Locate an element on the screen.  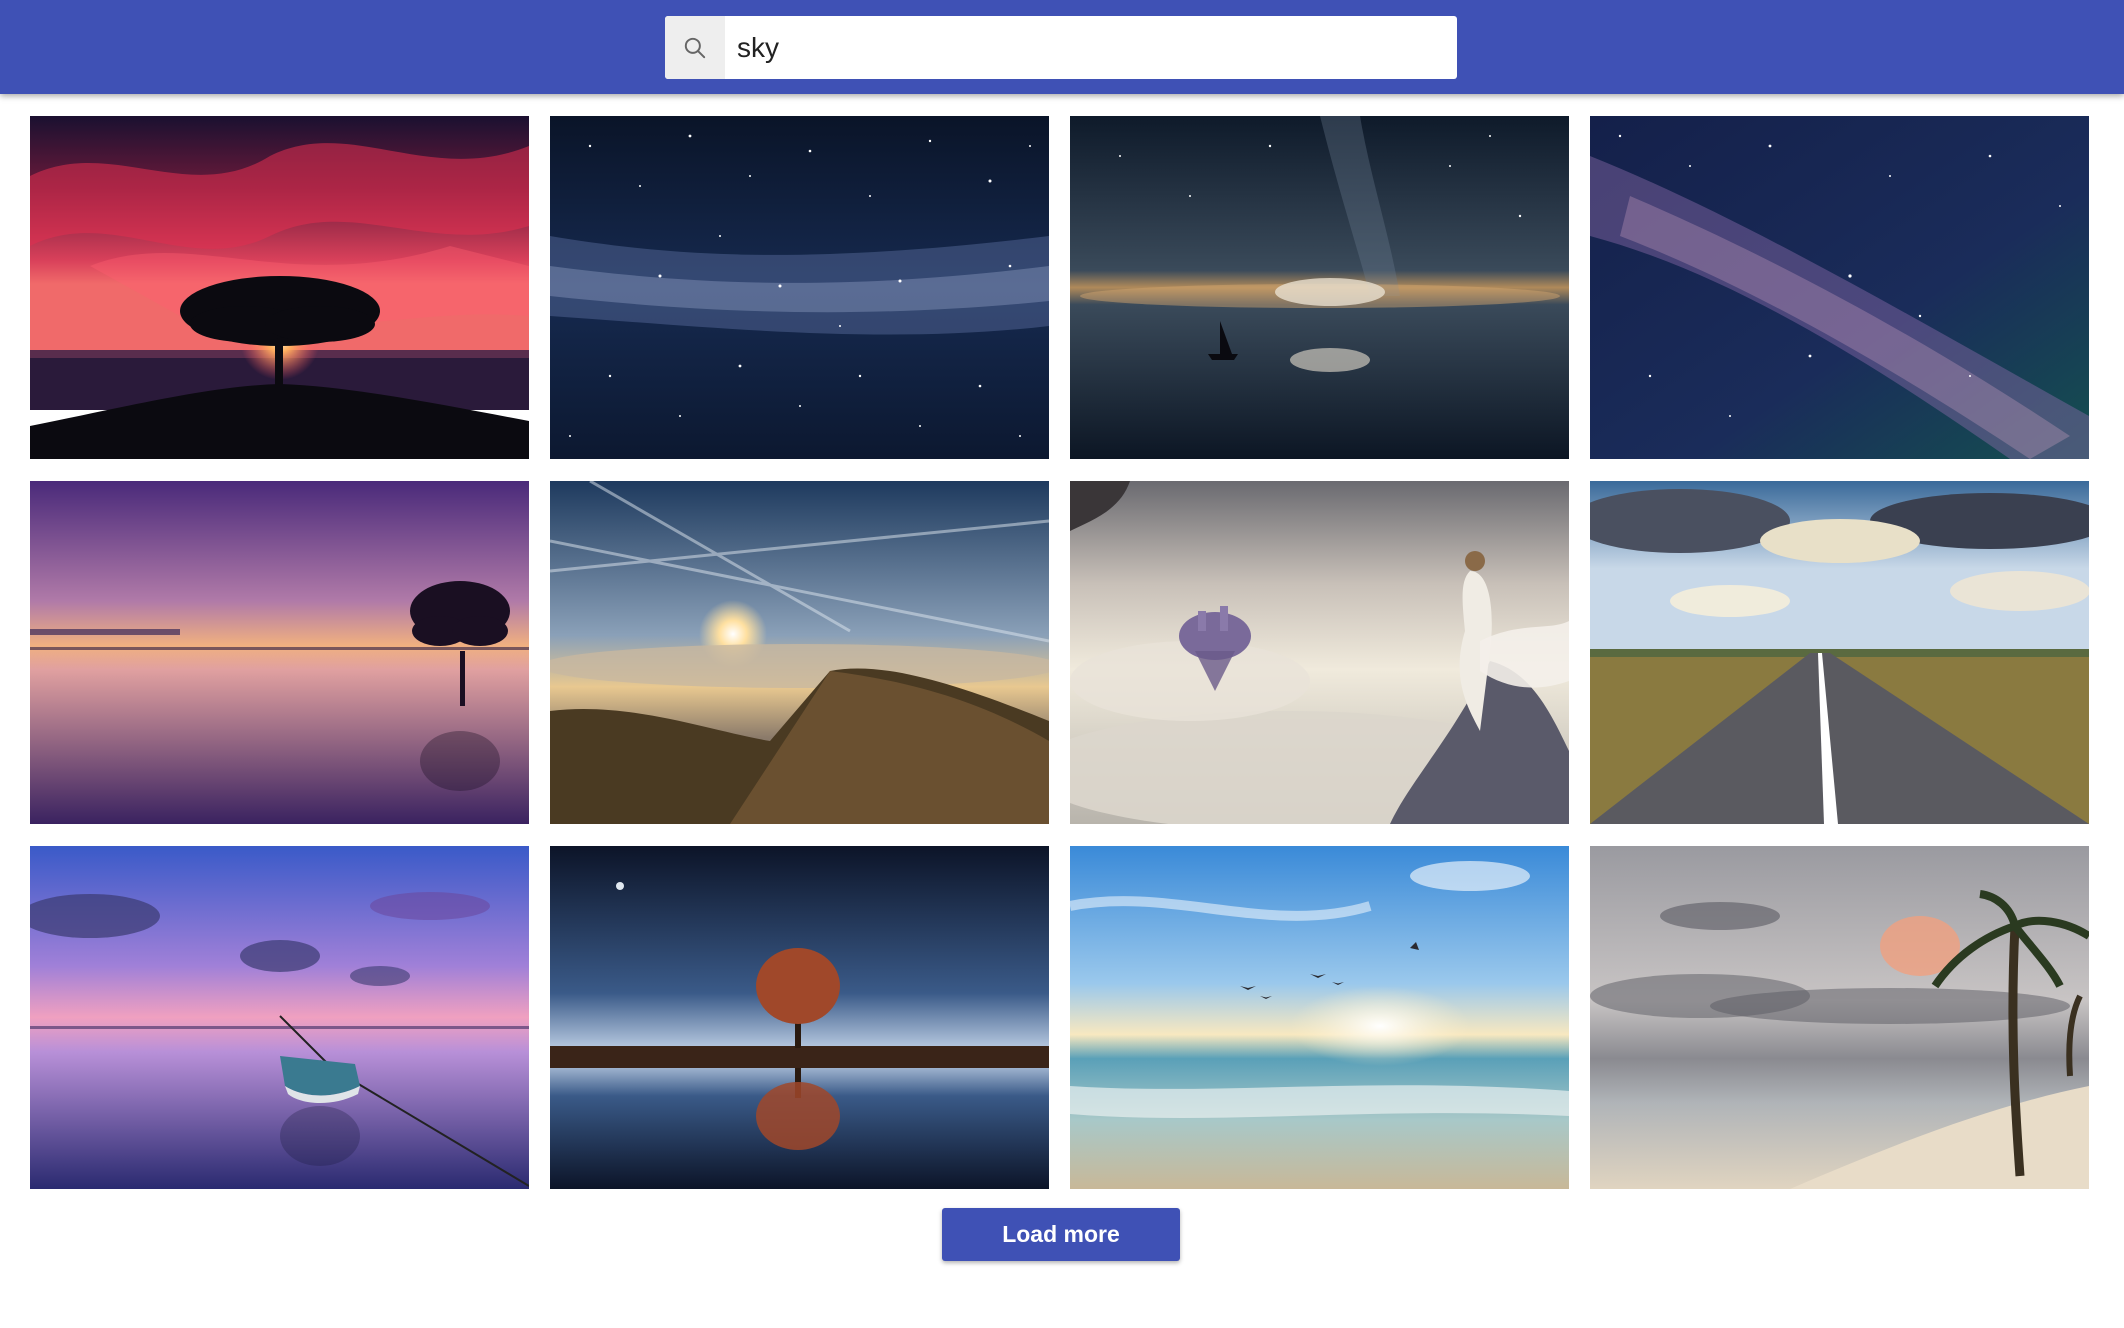
palm-beach-stormy-sky-photo is located at coordinates (1839, 1017).